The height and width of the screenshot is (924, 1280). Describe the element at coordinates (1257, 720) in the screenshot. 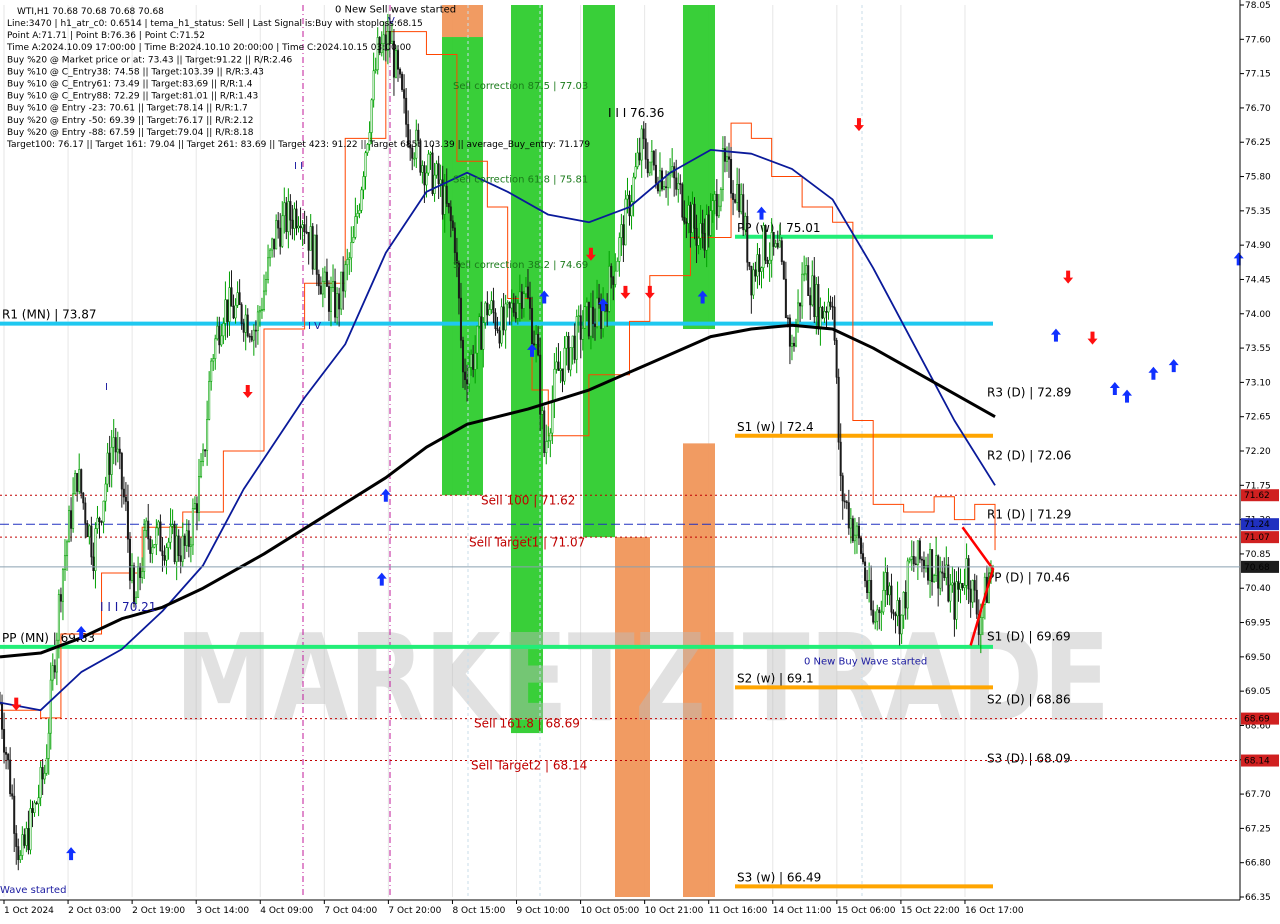

I see `price-tag-label: 68.69` at that location.